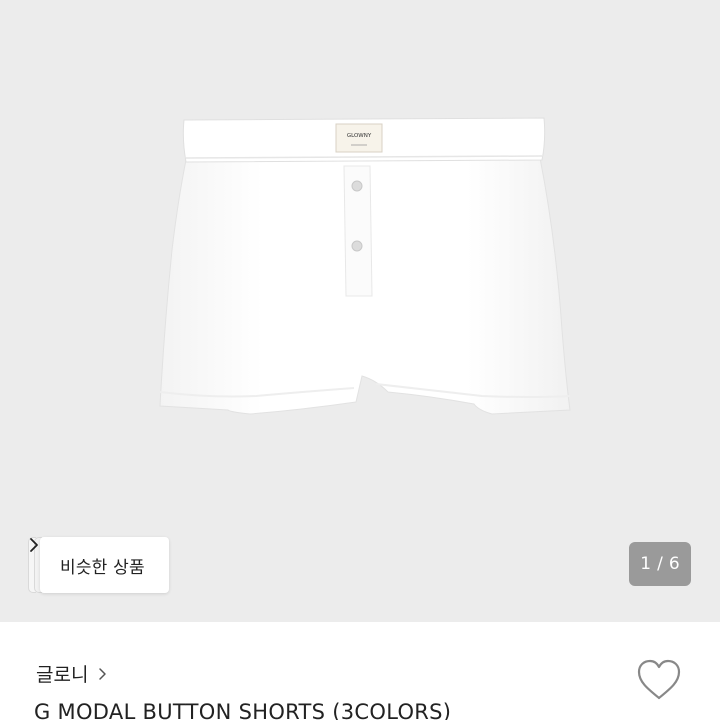  Describe the element at coordinates (674, 564) in the screenshot. I see `total-pages: 6` at that location.